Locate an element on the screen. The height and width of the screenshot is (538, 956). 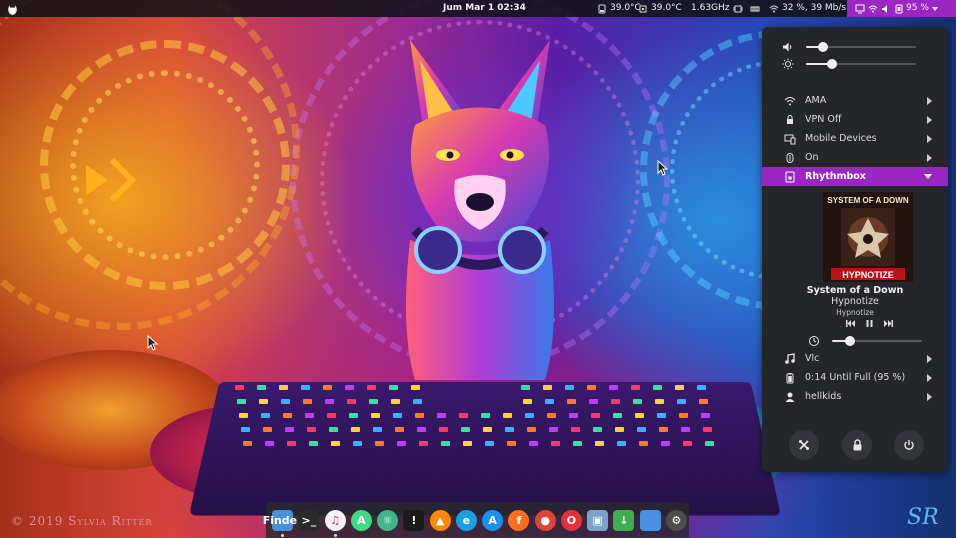
dock-item-firefox: f is located at coordinates (518, 520).